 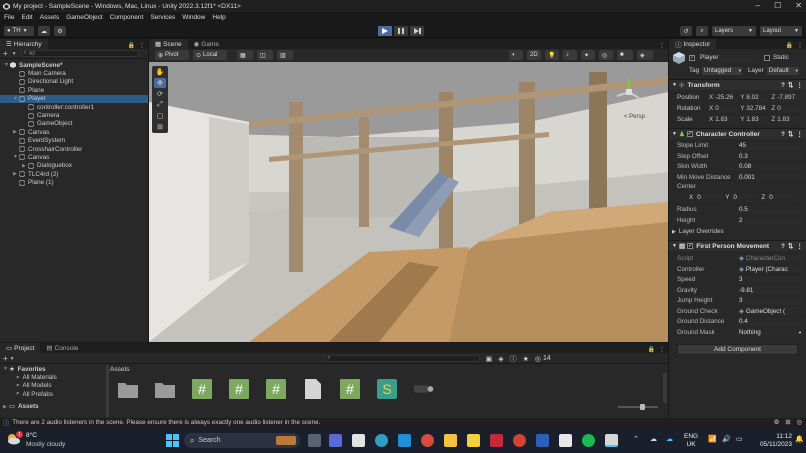 What do you see at coordinates (172, 440) in the screenshot?
I see `start-icon` at bounding box center [172, 440].